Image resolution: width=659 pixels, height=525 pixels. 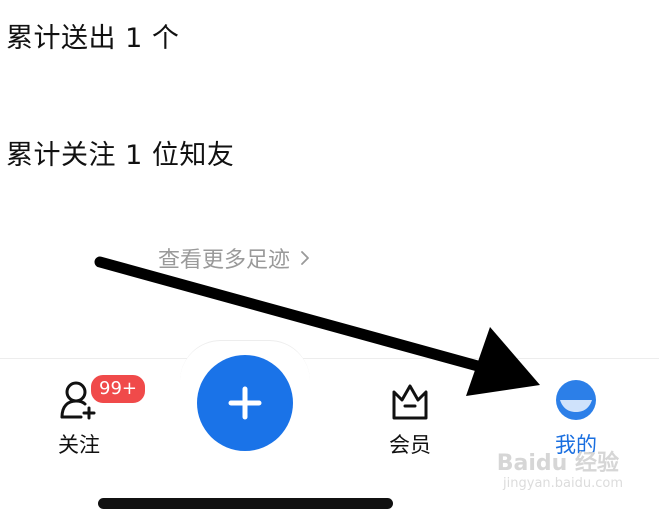 I want to click on view-more-footprints-label: 查看更多足迹, so click(x=224, y=260).